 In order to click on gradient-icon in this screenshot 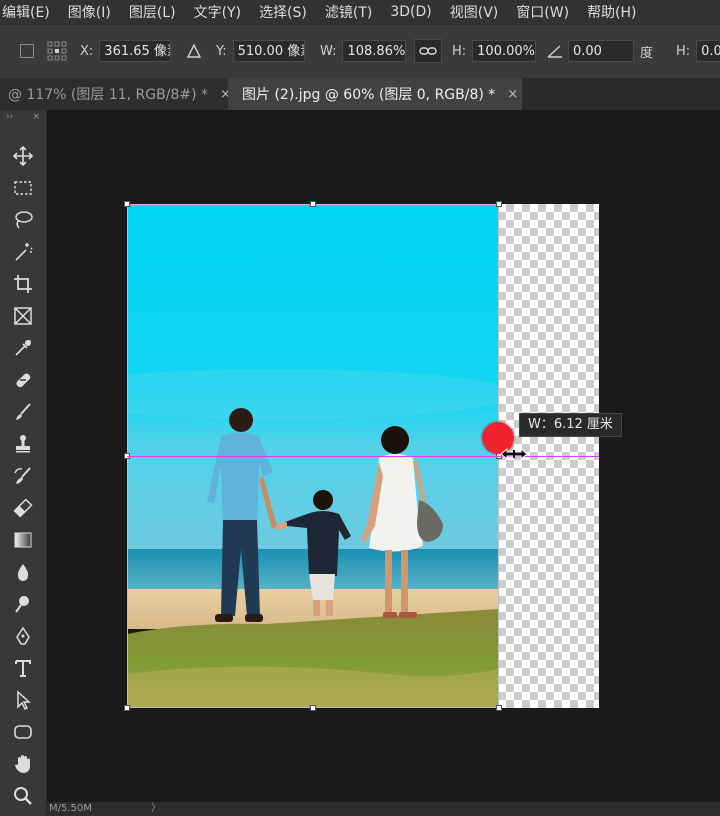, I will do `click(23, 540)`.